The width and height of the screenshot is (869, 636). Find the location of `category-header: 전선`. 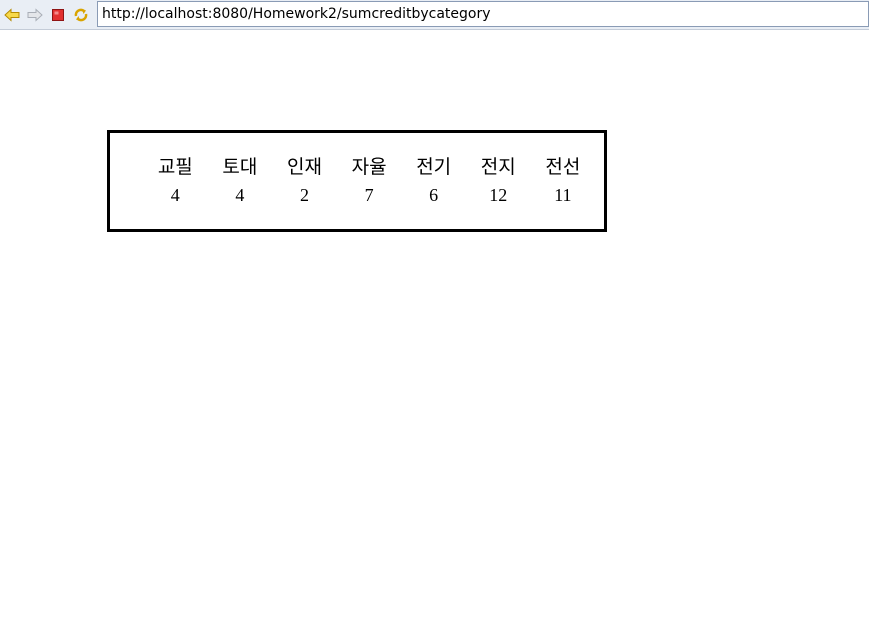

category-header: 전선 is located at coordinates (563, 167).